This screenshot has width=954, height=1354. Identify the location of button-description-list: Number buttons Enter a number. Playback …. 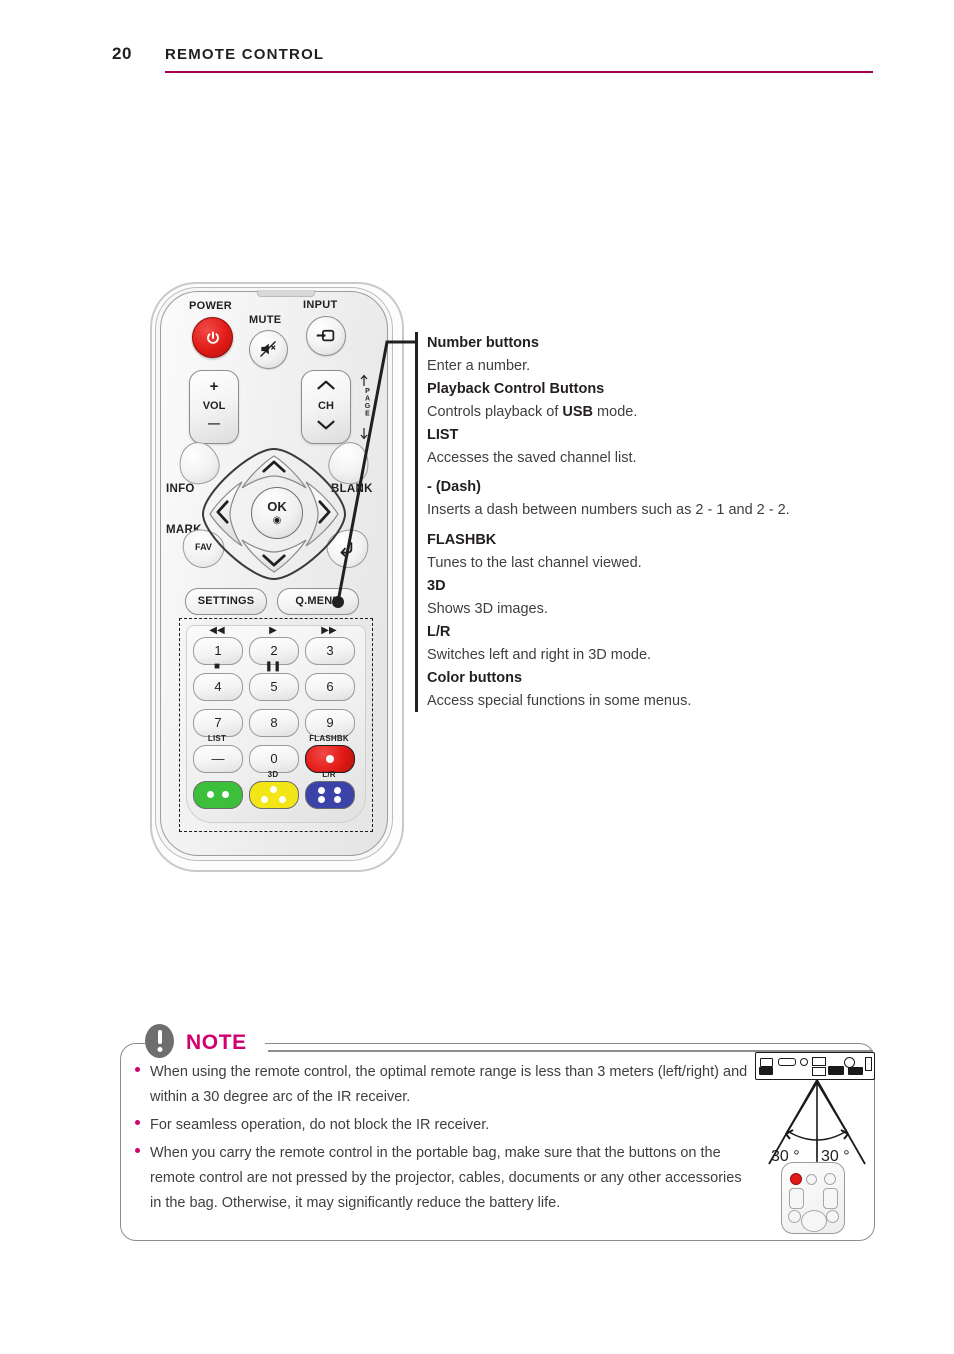
(662, 522).